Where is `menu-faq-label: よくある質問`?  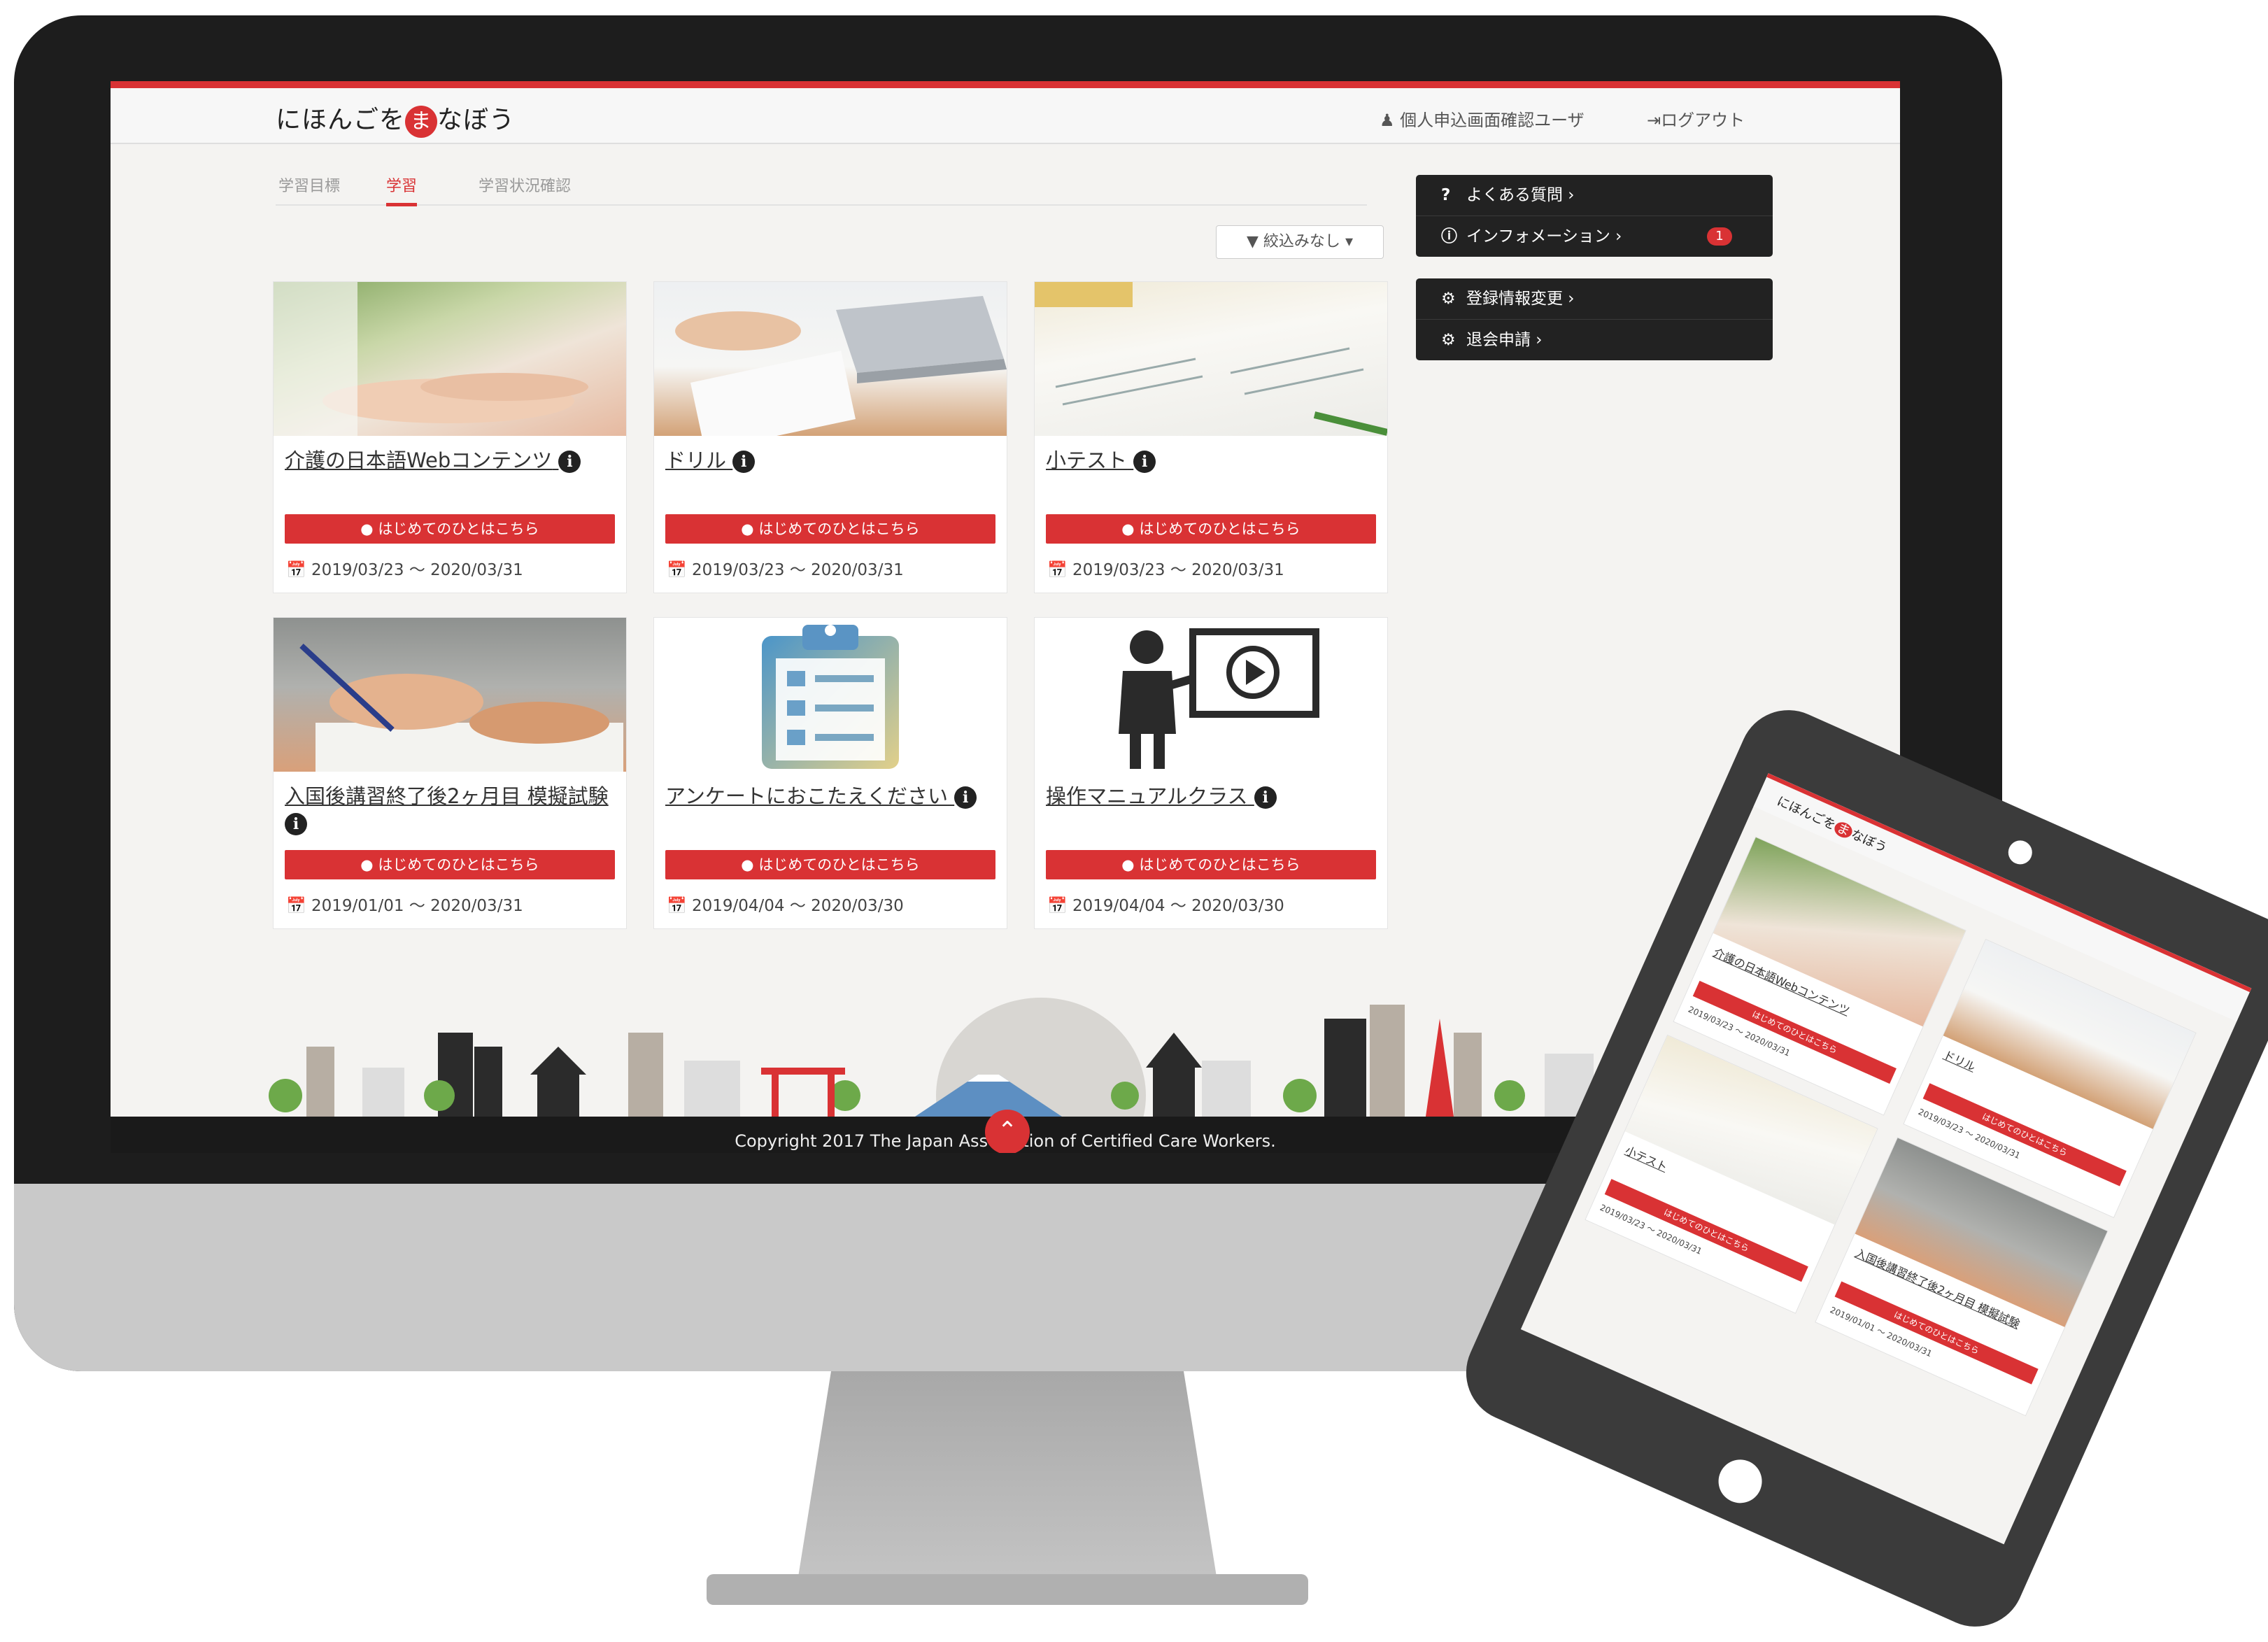
menu-faq-label: よくある質問 is located at coordinates (1514, 195).